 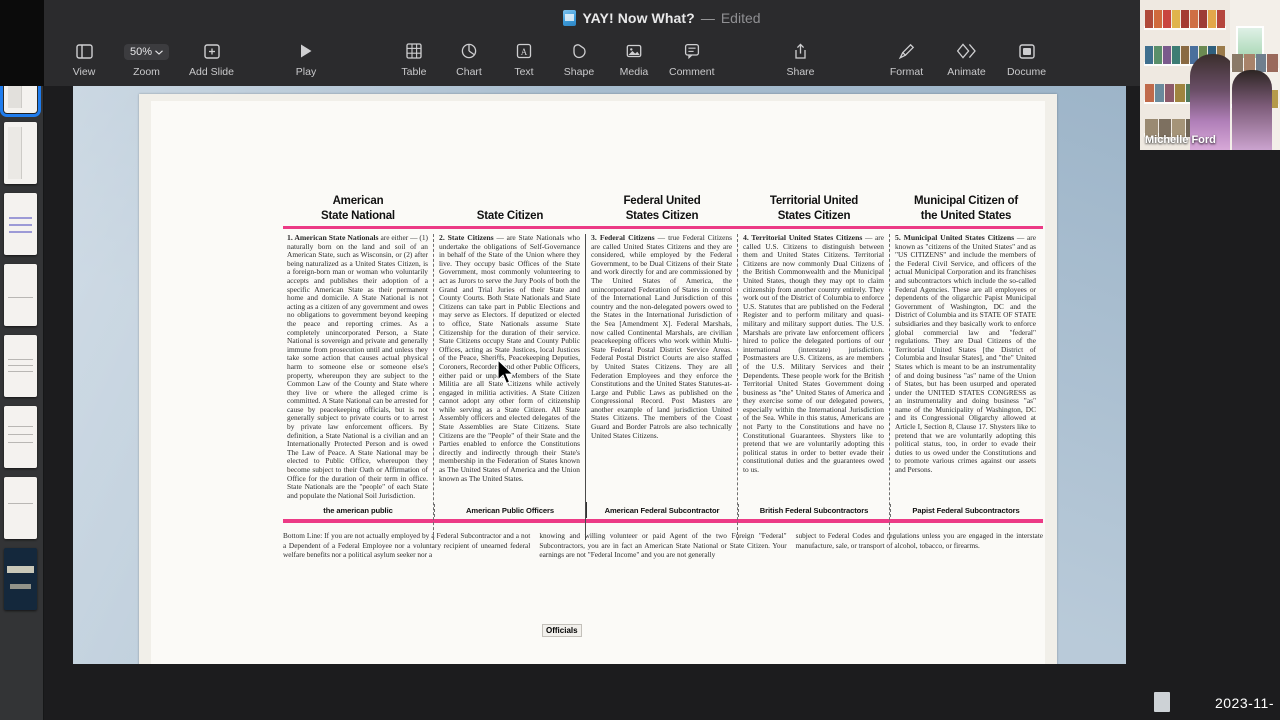 I want to click on col2-divider, so click(x=585, y=387).